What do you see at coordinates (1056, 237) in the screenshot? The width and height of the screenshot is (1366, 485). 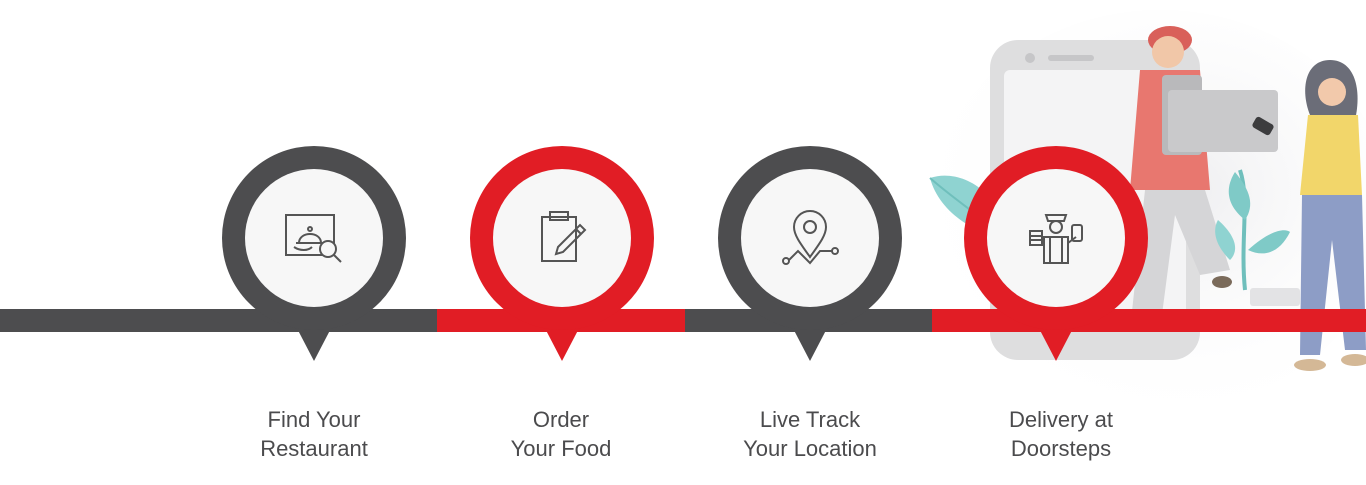 I see `delivery-person-icon` at bounding box center [1056, 237].